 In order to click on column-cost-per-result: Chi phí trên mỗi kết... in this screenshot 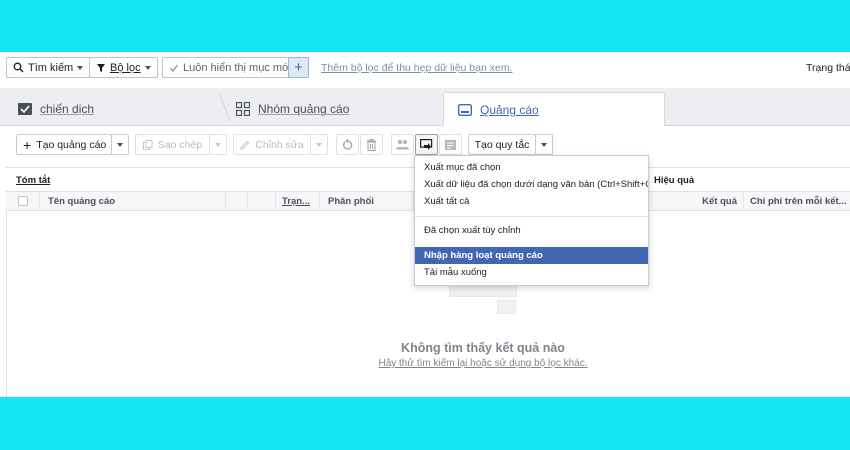, I will do `click(797, 201)`.